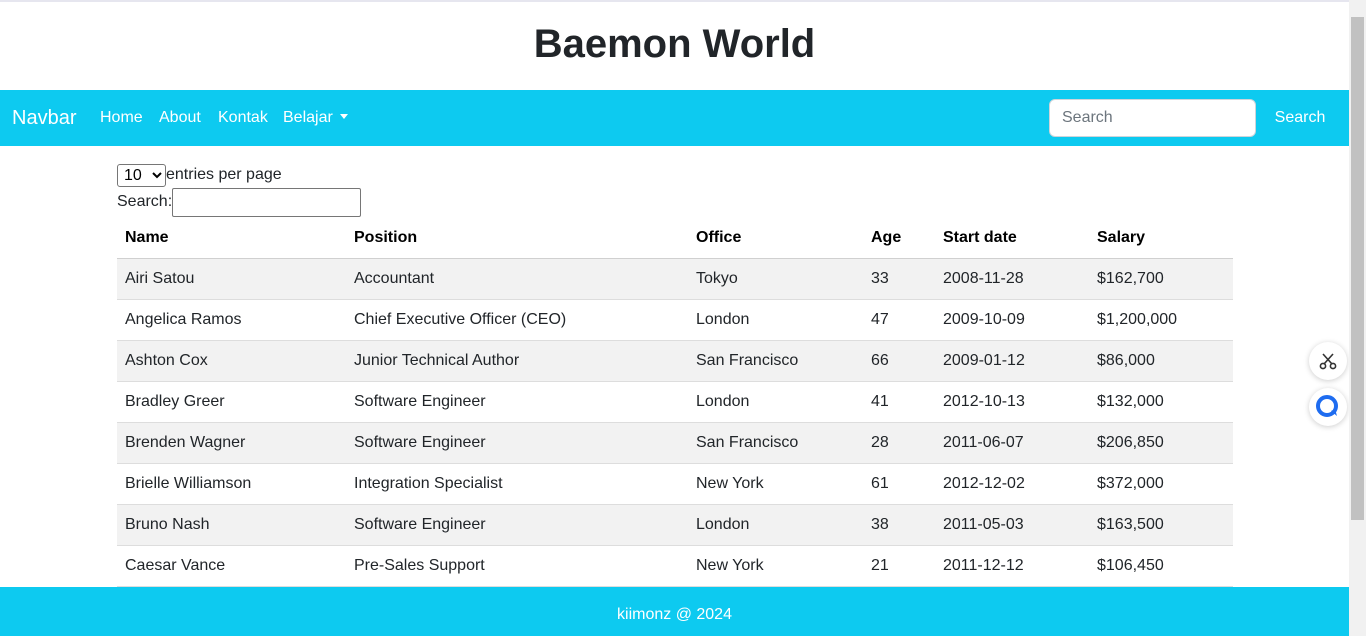 The height and width of the screenshot is (636, 1366). Describe the element at coordinates (899, 484) in the screenshot. I see `cell-age: 61` at that location.